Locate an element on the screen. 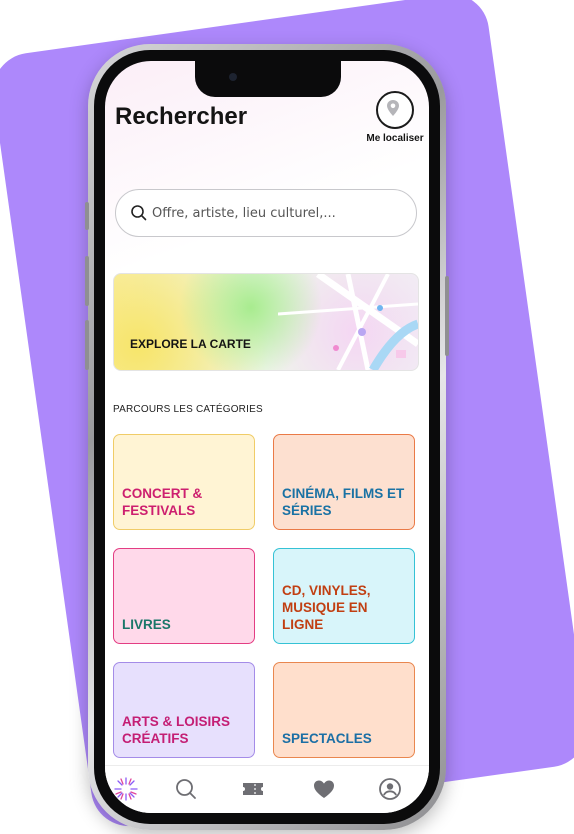 Image resolution: width=574 pixels, height=834 pixels. page-title: Rechercher is located at coordinates (181, 116).